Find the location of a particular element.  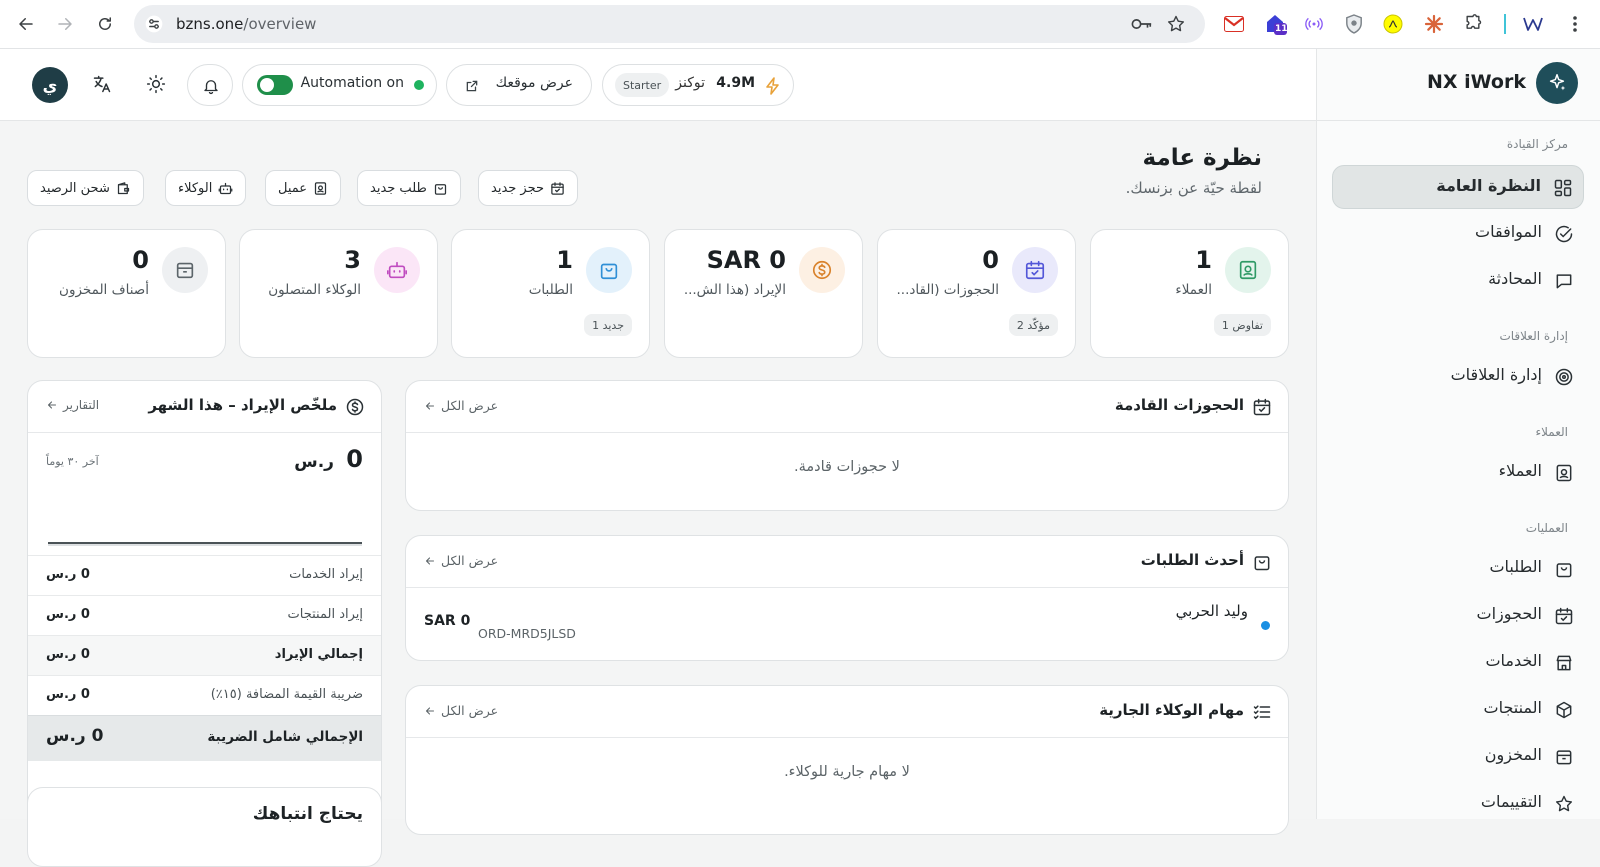

brand-header: NX iWork is located at coordinates (1458, 85).